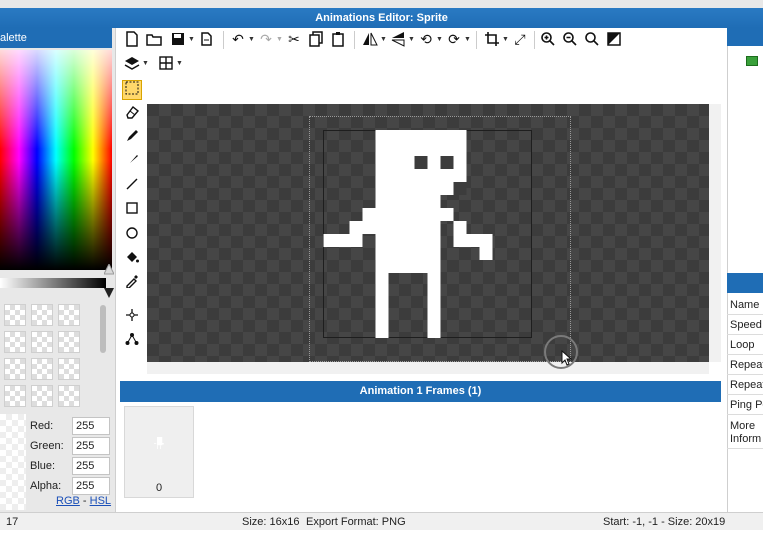 This screenshot has height=541, width=763. What do you see at coordinates (439, 39) in the screenshot?
I see `rotate-left-dropdown-icon: ▼` at bounding box center [439, 39].